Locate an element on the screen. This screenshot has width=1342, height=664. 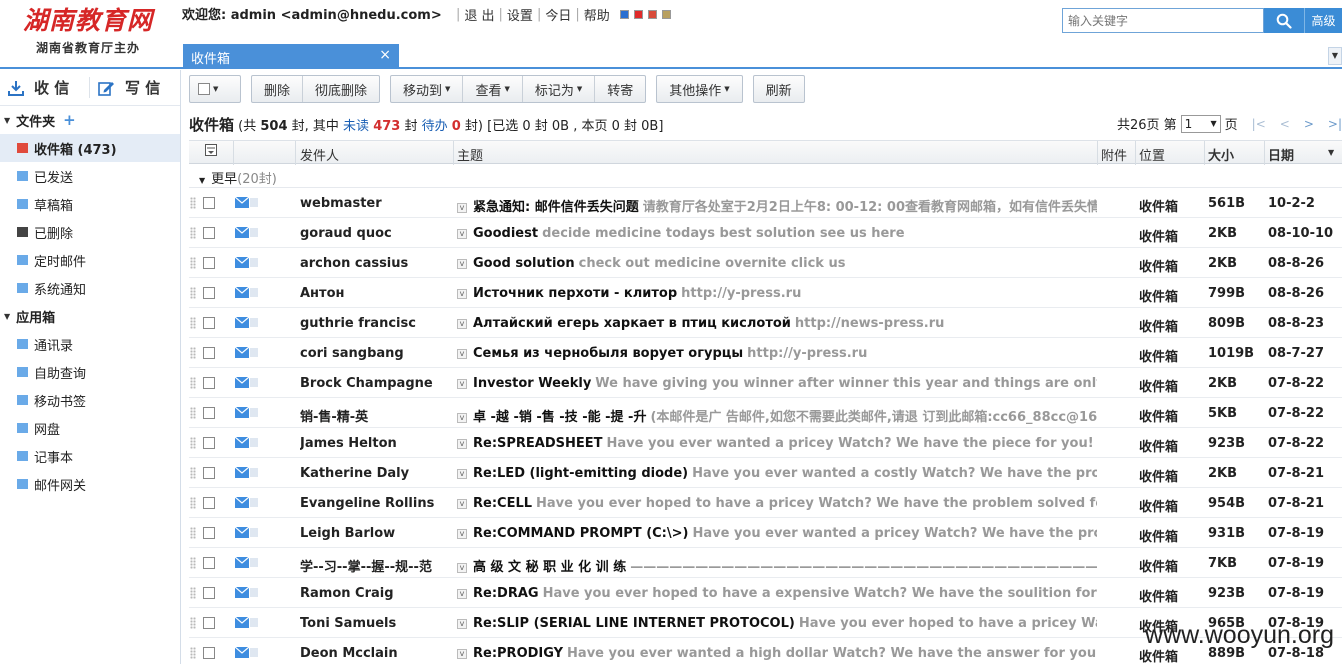
app-mail-gateway: 邮件网关 is located at coordinates (90, 484).